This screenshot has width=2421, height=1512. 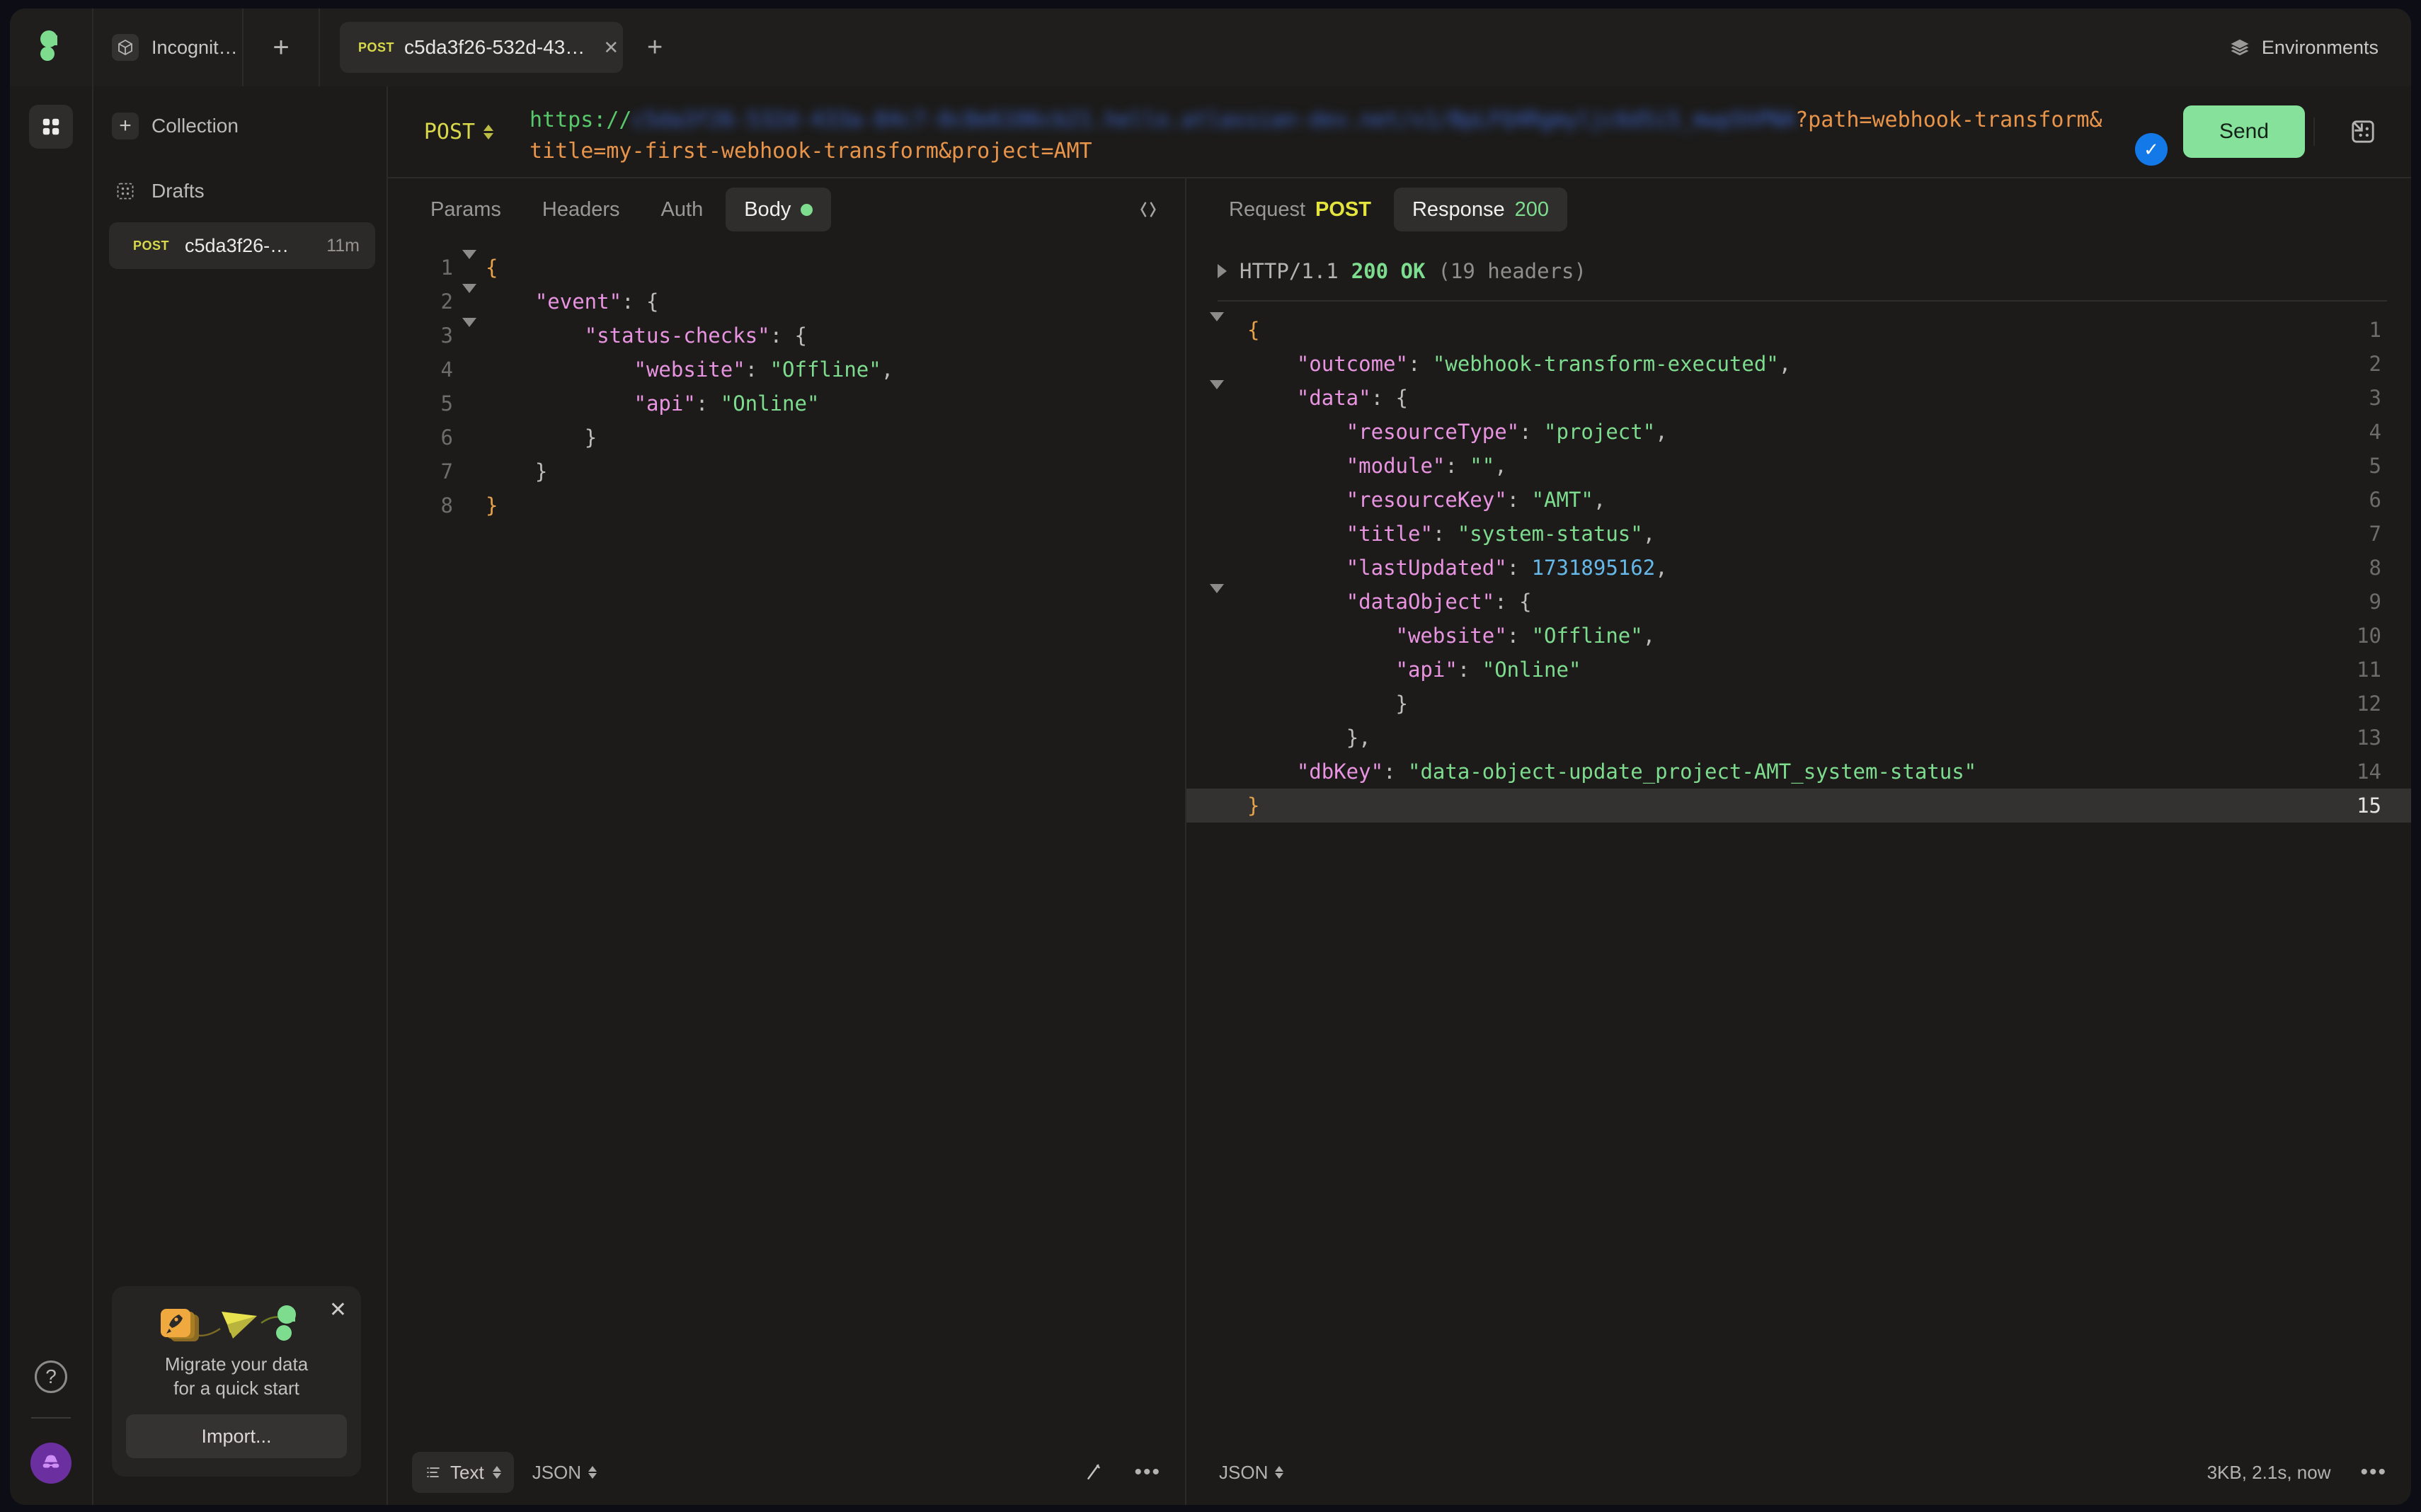 I want to click on body-format-selector: JSON, so click(x=565, y=1473).